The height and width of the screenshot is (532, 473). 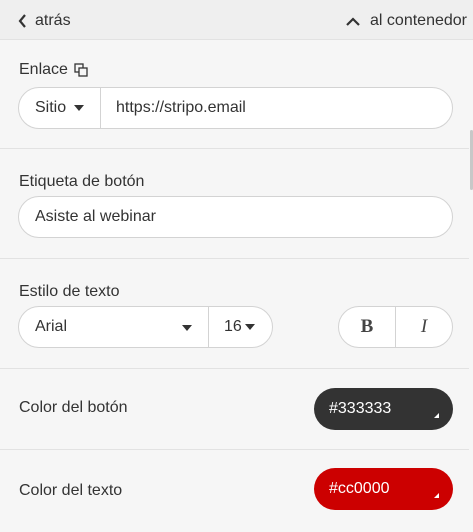 What do you see at coordinates (424, 327) in the screenshot?
I see `italic-button: I` at bounding box center [424, 327].